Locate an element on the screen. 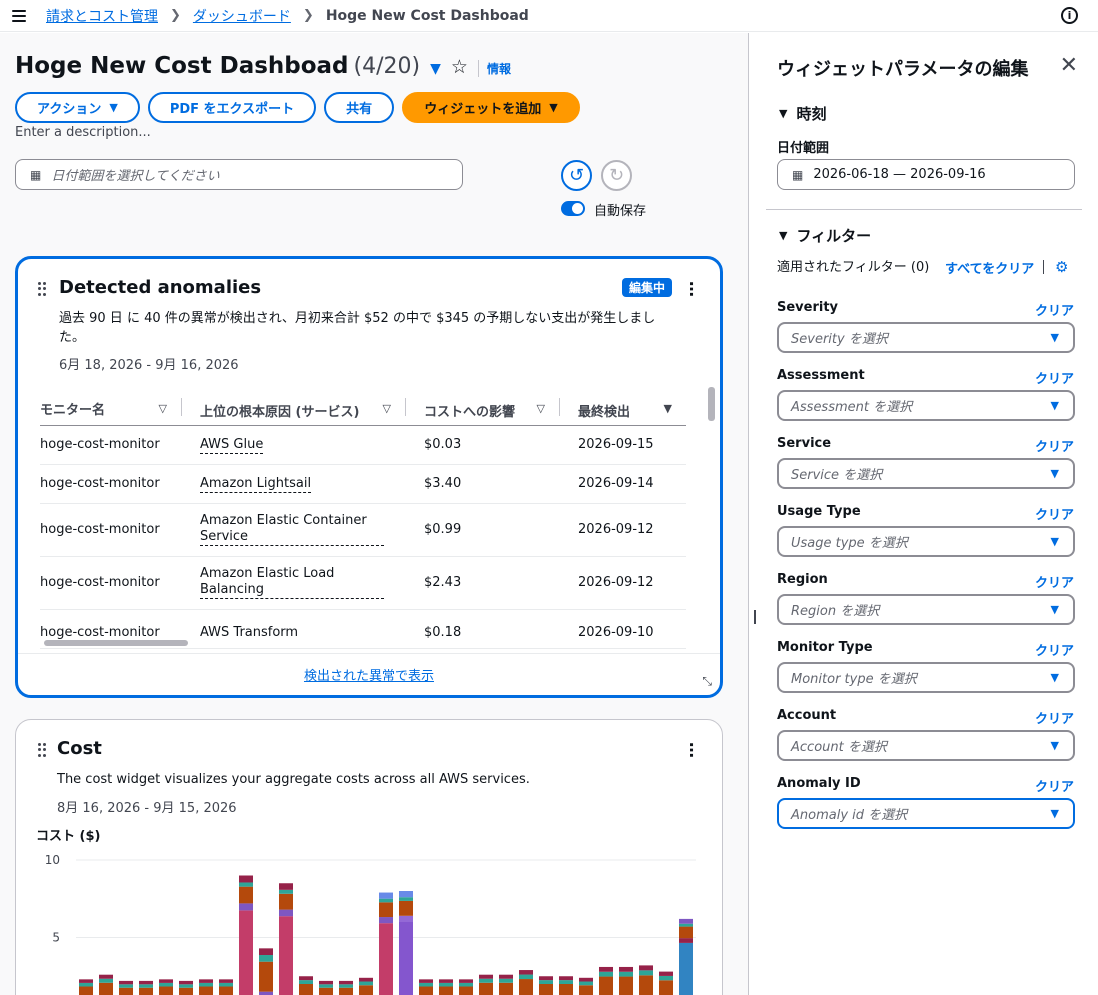 The image size is (1098, 995). filter-select: Usage type を選択 ▼ is located at coordinates (926, 541).